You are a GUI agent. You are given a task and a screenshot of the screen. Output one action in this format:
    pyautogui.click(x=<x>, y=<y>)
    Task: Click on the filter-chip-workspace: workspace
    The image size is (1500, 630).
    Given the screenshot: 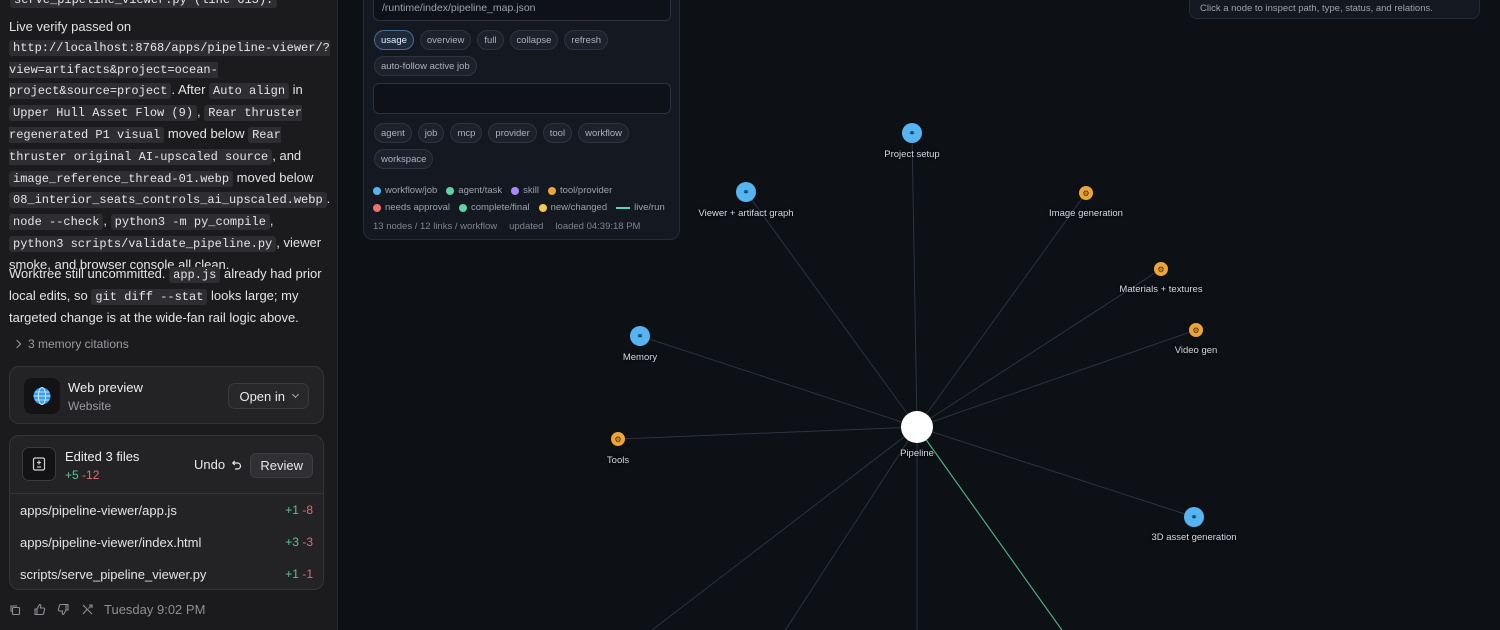 What is the action you would take?
    pyautogui.click(x=404, y=159)
    